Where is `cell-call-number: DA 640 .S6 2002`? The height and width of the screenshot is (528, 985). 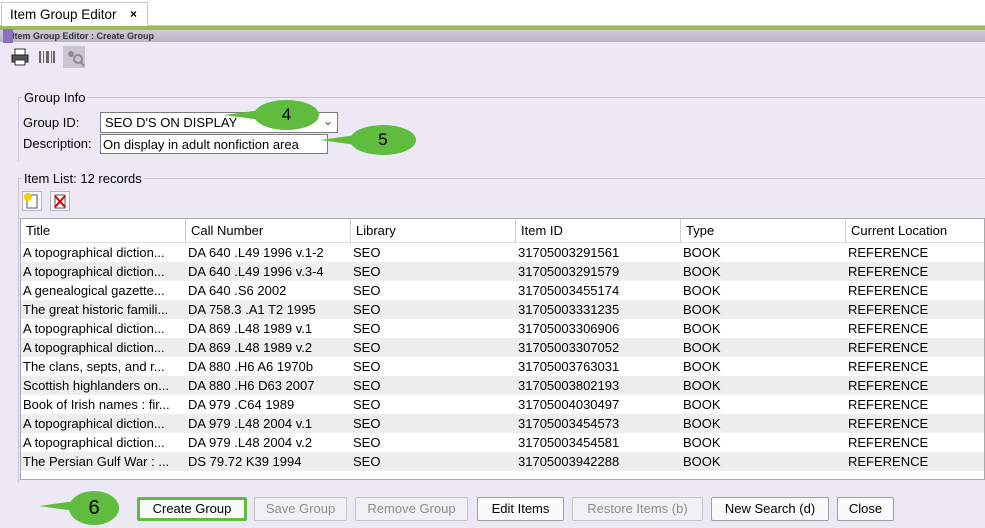
cell-call-number: DA 640 .S6 2002 is located at coordinates (237, 290).